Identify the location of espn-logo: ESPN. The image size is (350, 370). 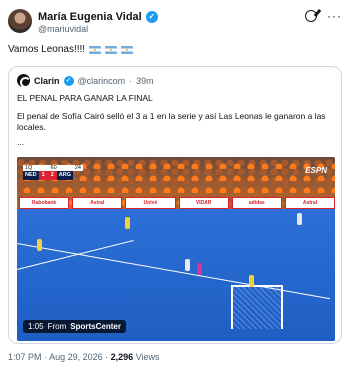
(316, 170).